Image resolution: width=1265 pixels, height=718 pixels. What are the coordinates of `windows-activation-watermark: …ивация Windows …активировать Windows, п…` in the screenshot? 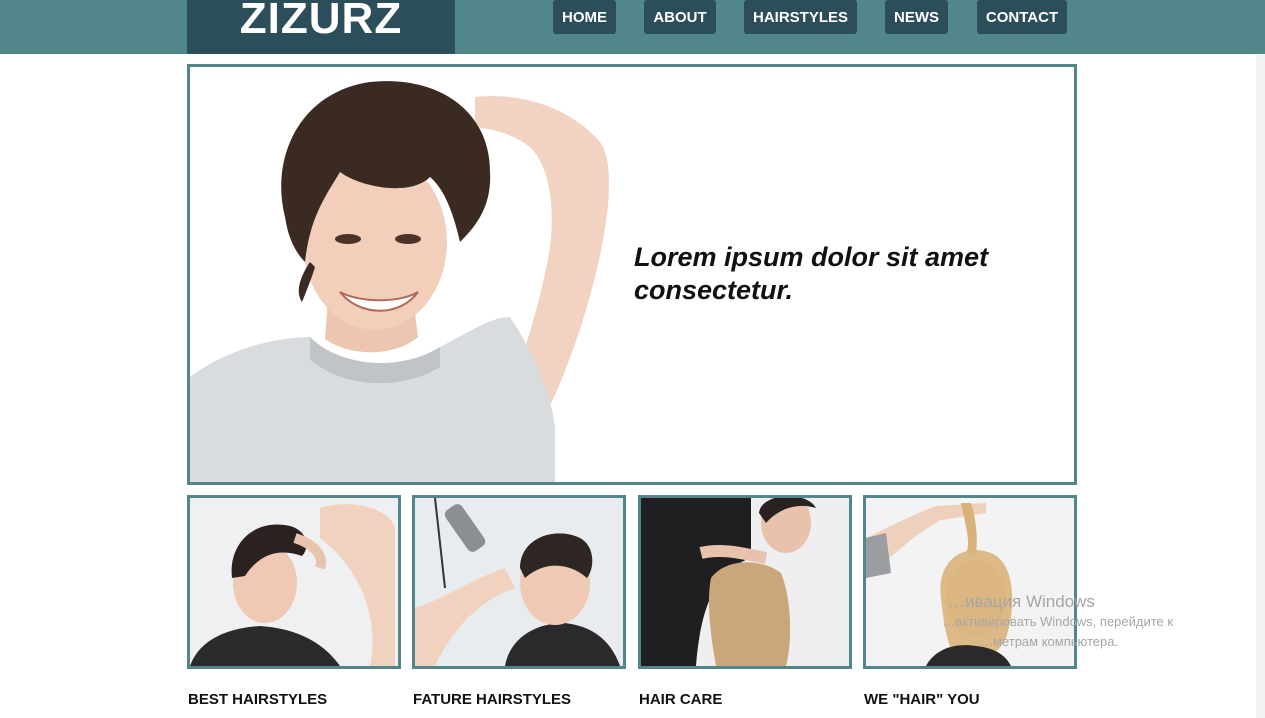 It's located at (1057, 622).